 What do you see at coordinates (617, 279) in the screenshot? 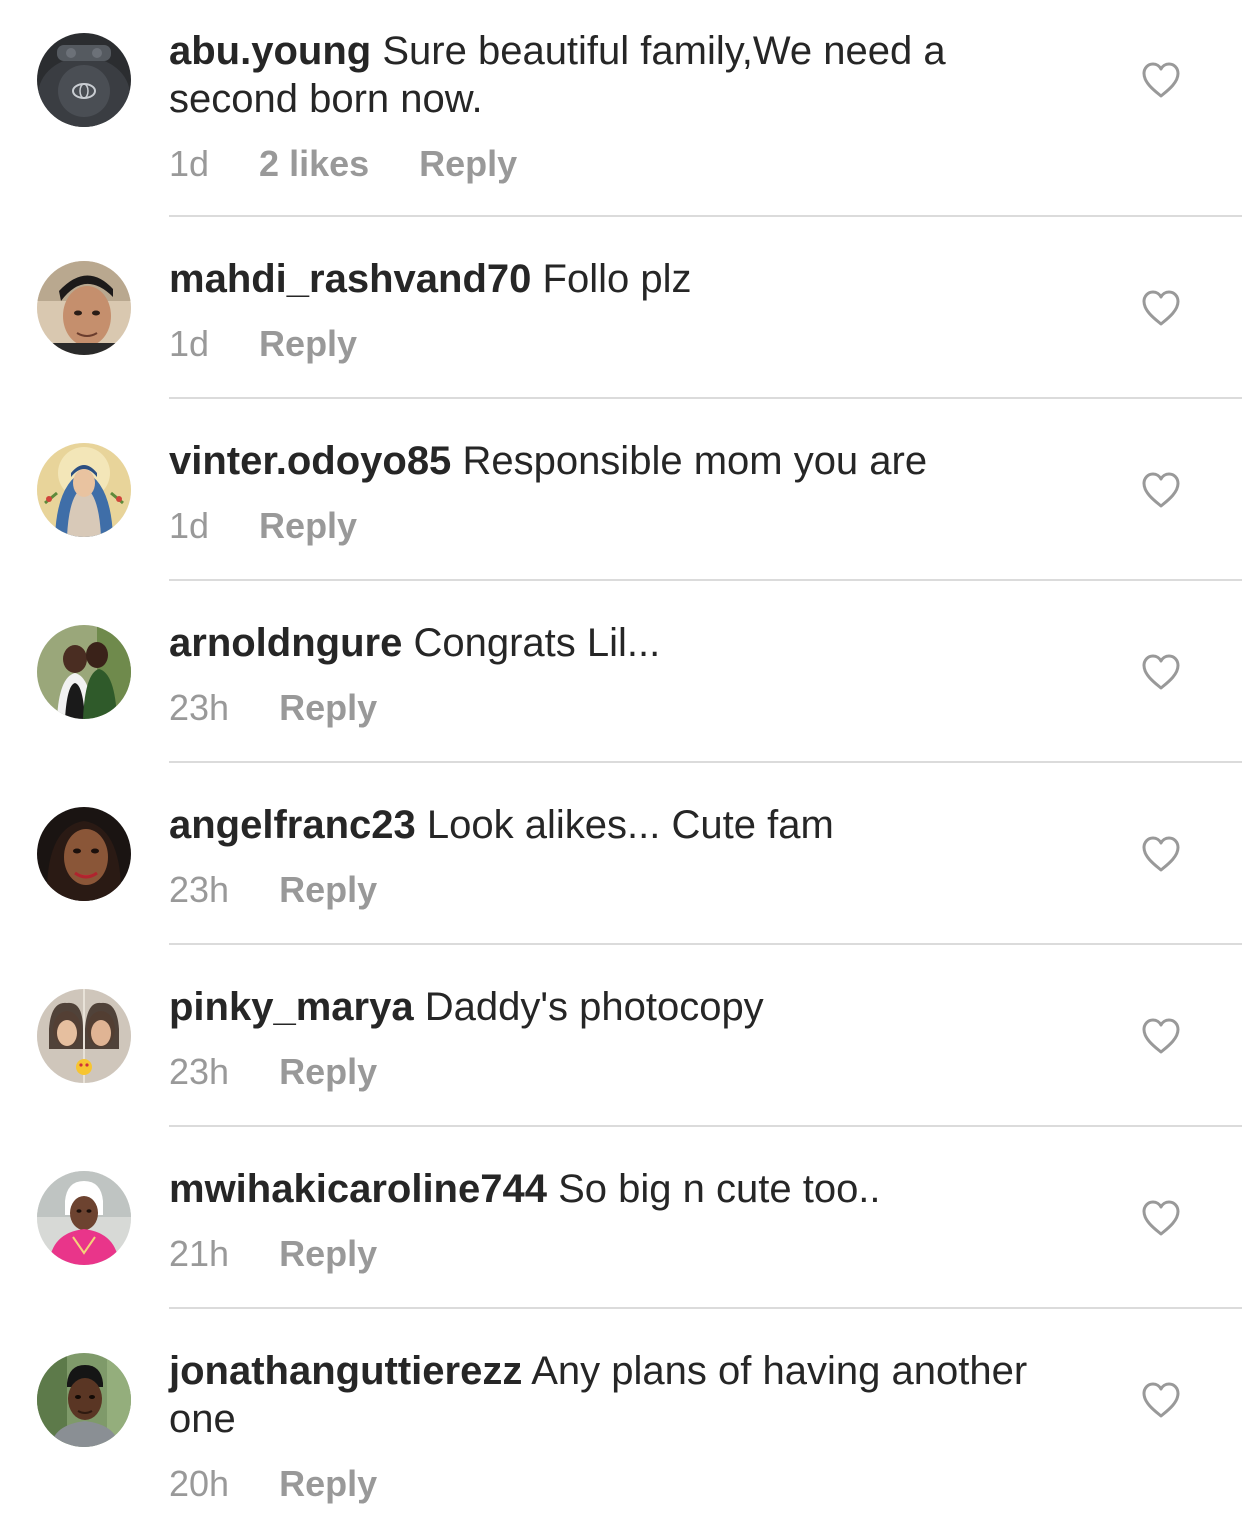
I see `comment-body: Follo plz` at bounding box center [617, 279].